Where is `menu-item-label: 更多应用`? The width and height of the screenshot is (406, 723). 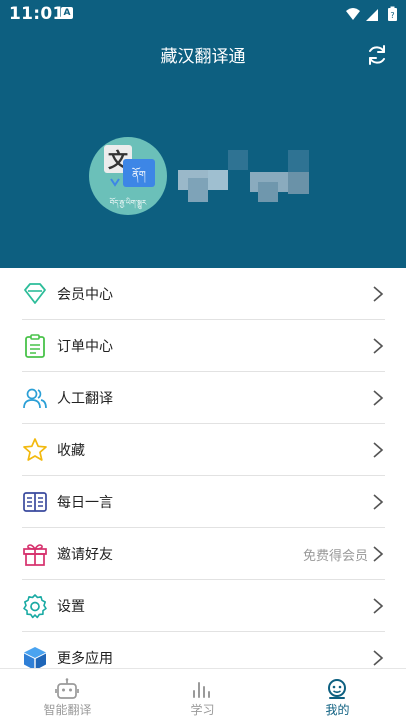
menu-item-label: 更多应用 is located at coordinates (85, 659).